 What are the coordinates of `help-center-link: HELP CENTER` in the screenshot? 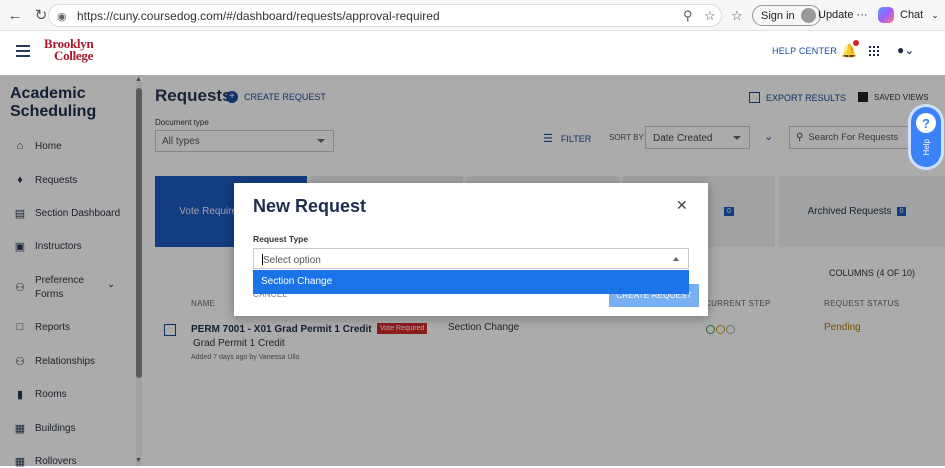 It's located at (804, 51).